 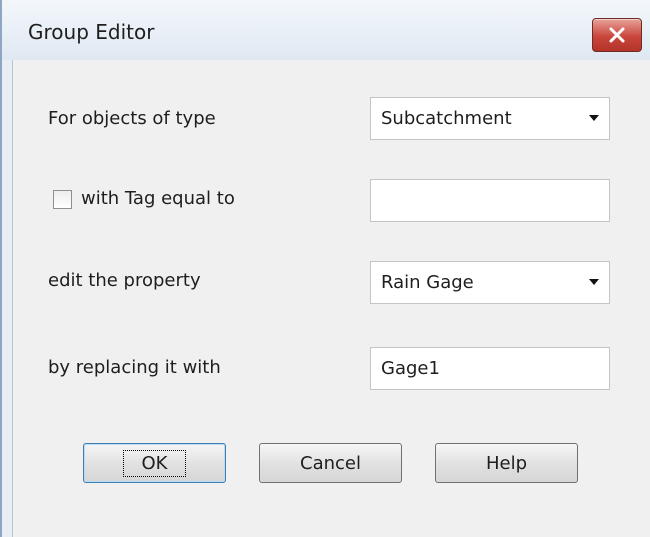 I want to click on replace-value: Gage1, so click(x=410, y=368).